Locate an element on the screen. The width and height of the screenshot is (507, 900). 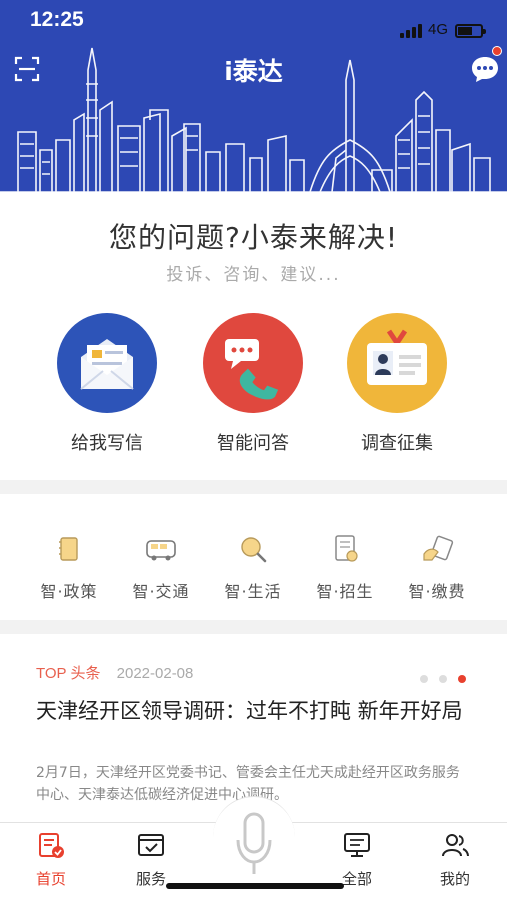
survey-label: 调查征集 is located at coordinates (397, 443).